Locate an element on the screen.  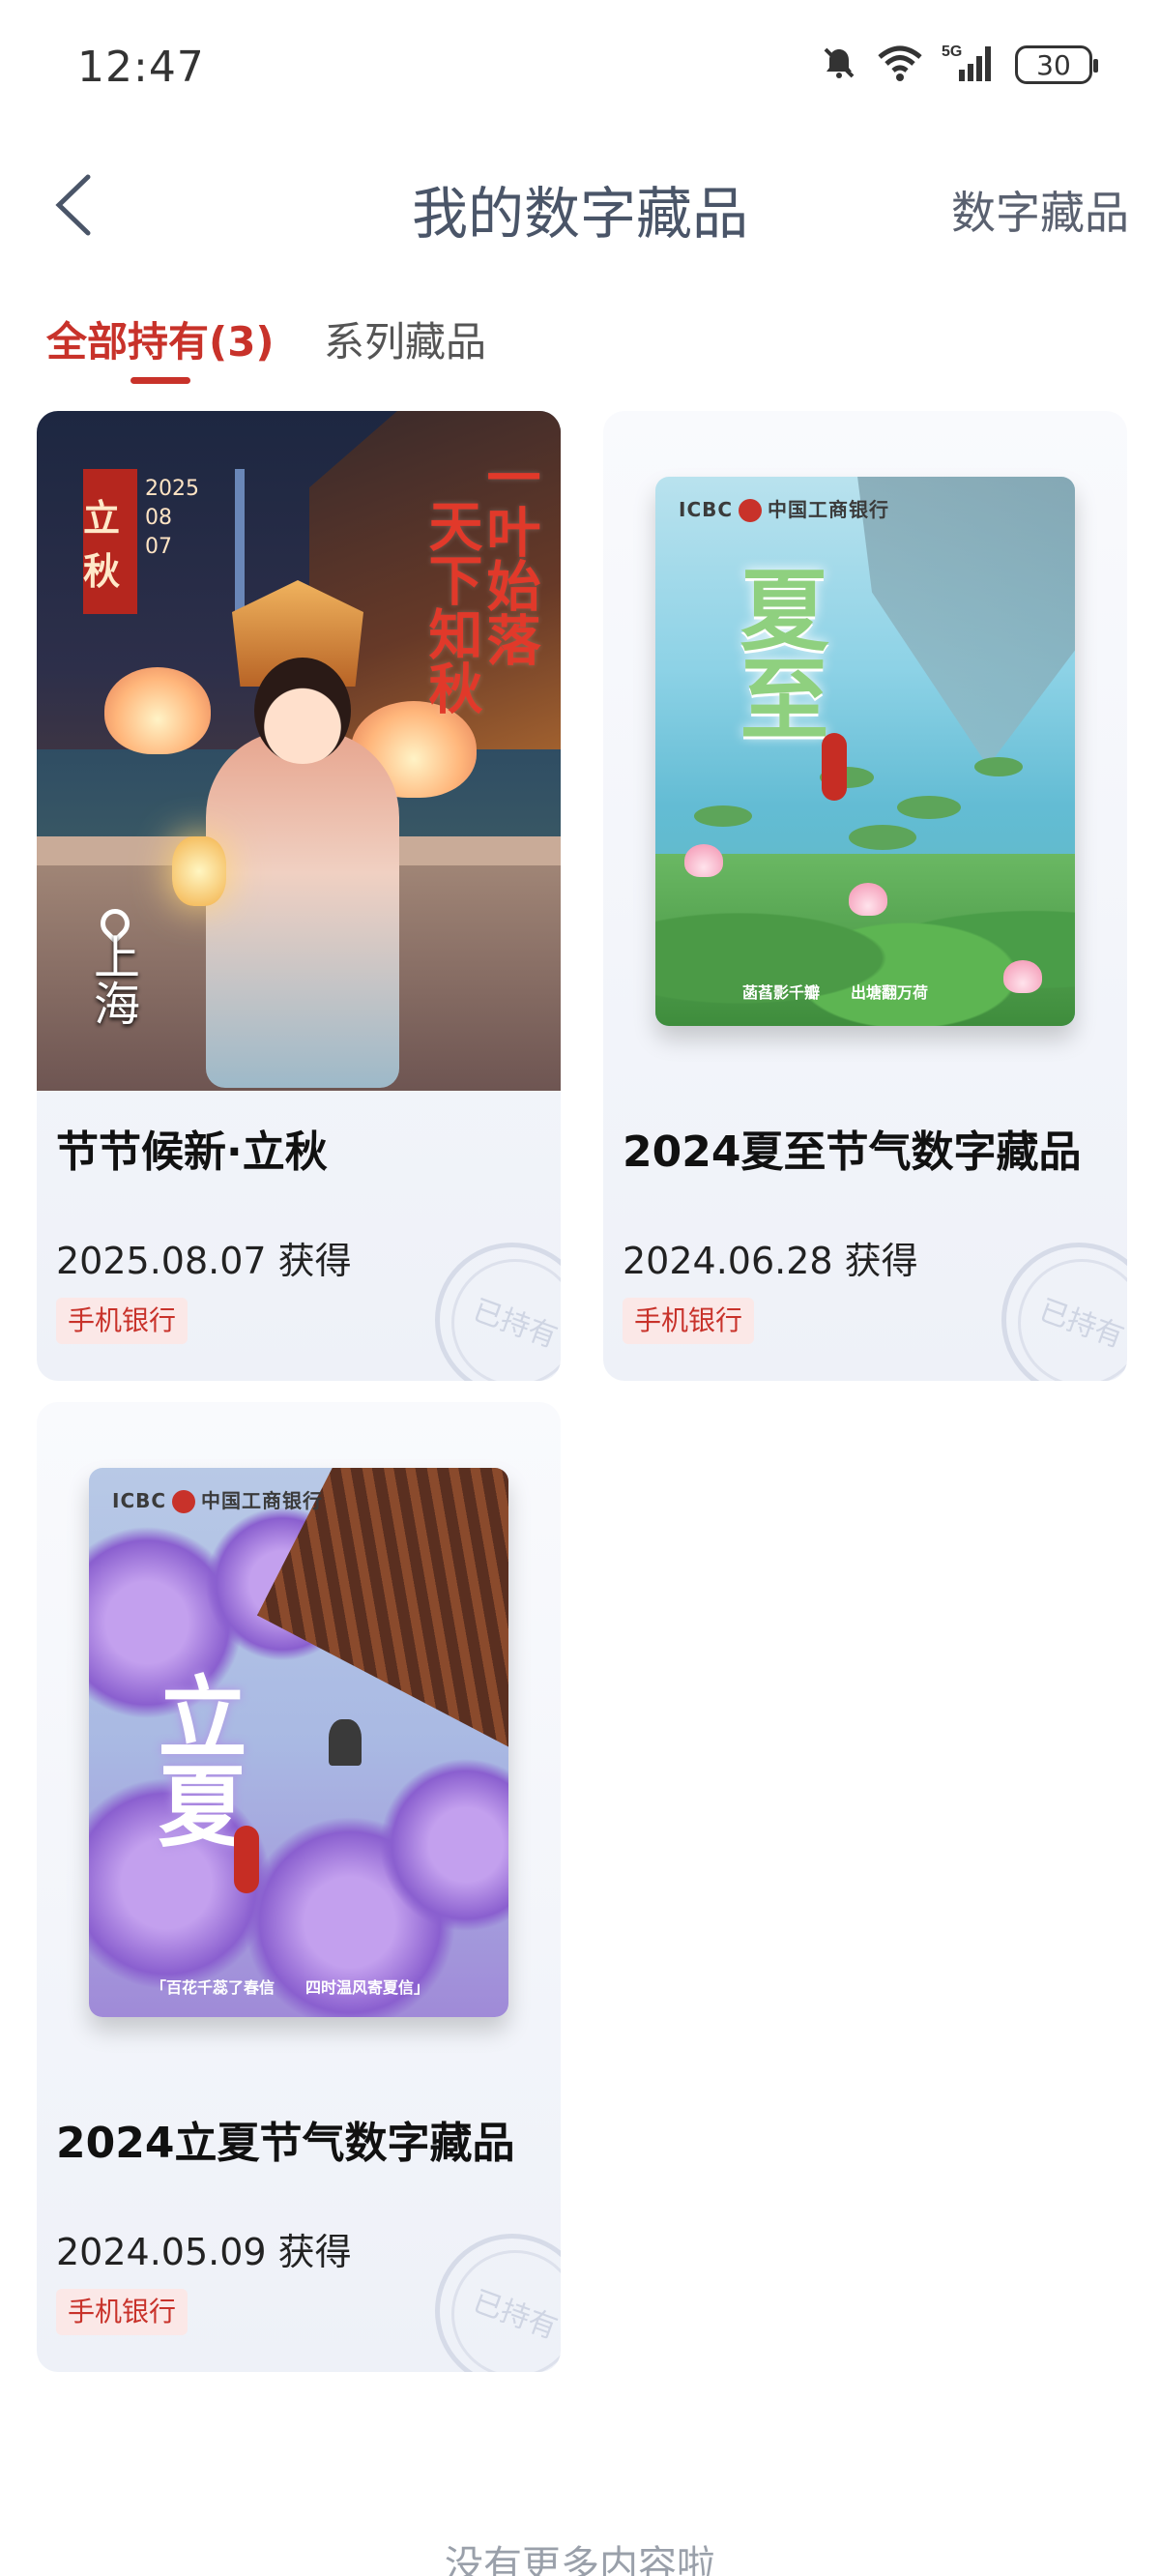
artwork-poster: ICBC 中国工商银行 夏至 菡萏影千瓣 出塘翻万荷 is located at coordinates (865, 751).